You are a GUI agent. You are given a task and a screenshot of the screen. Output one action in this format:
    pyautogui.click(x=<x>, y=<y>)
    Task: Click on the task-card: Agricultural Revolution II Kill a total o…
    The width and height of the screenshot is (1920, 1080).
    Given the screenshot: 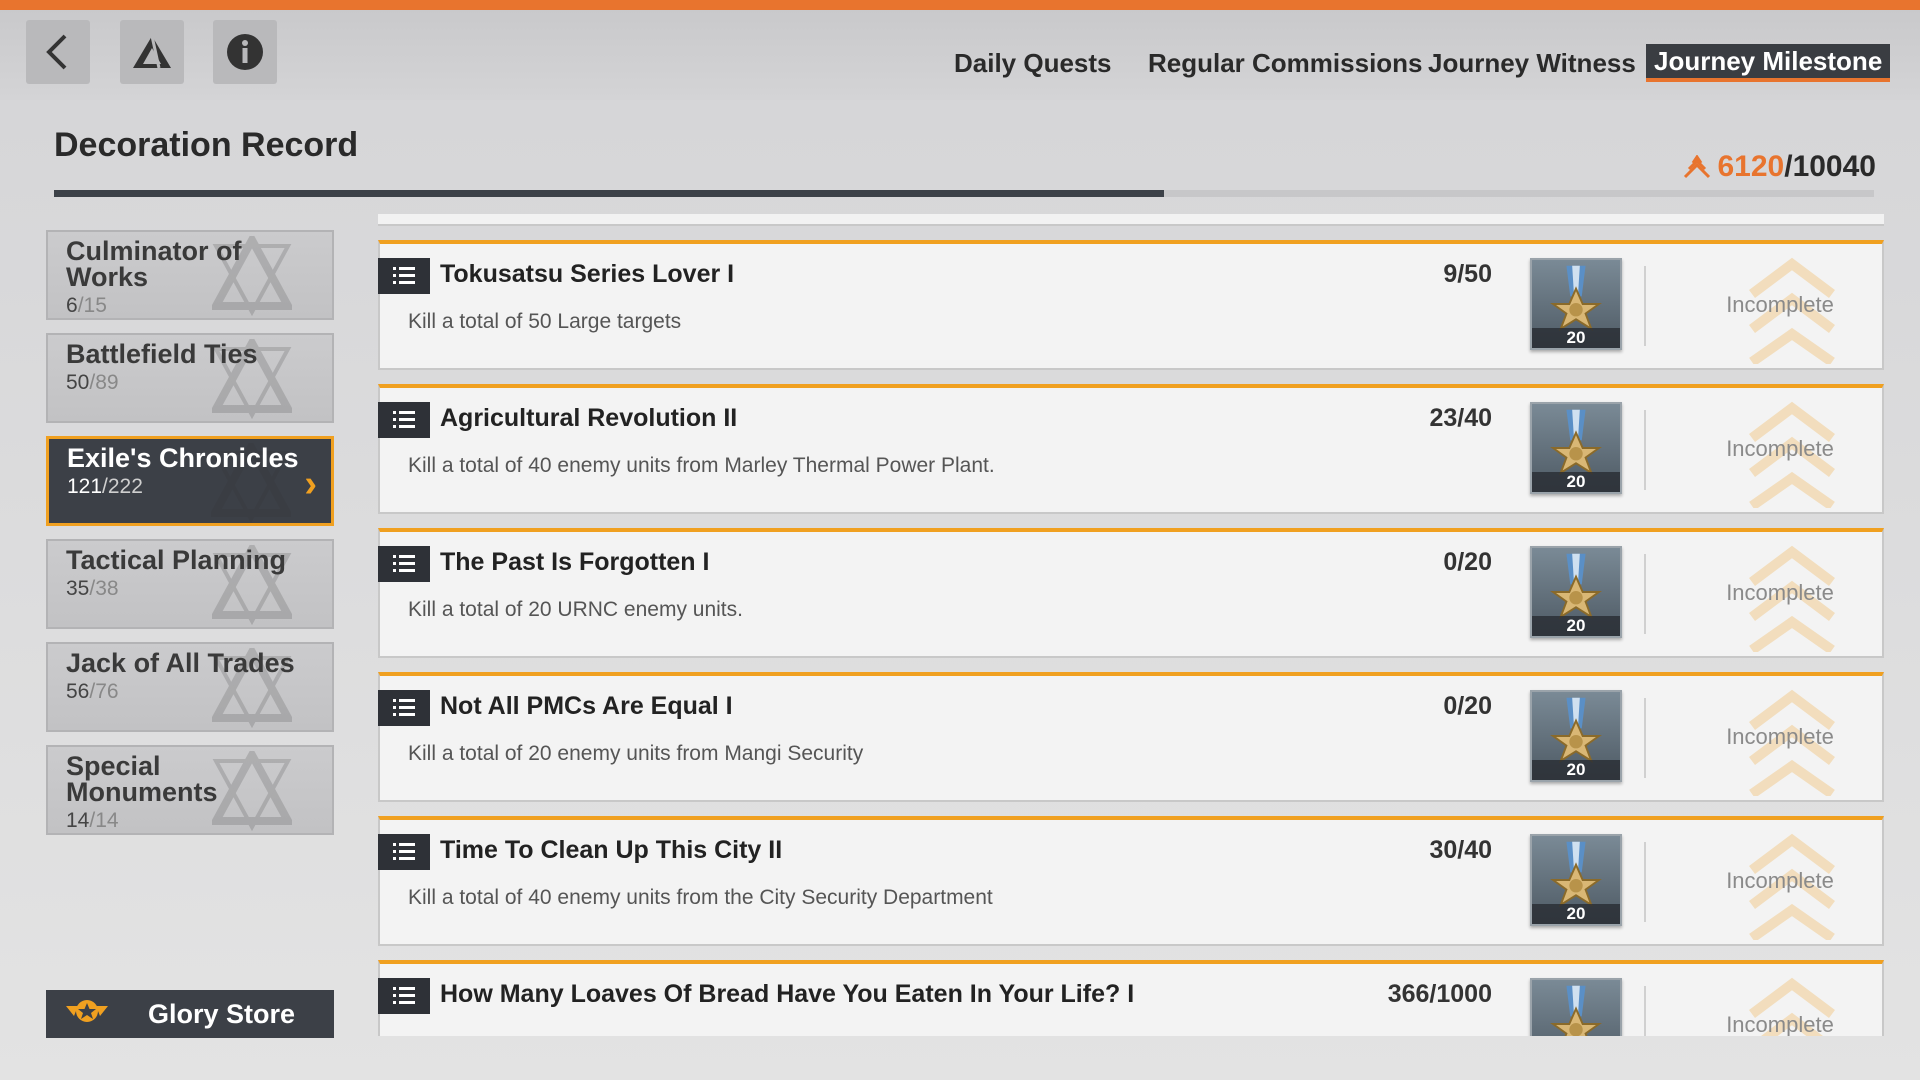 What is the action you would take?
    pyautogui.click(x=1131, y=449)
    